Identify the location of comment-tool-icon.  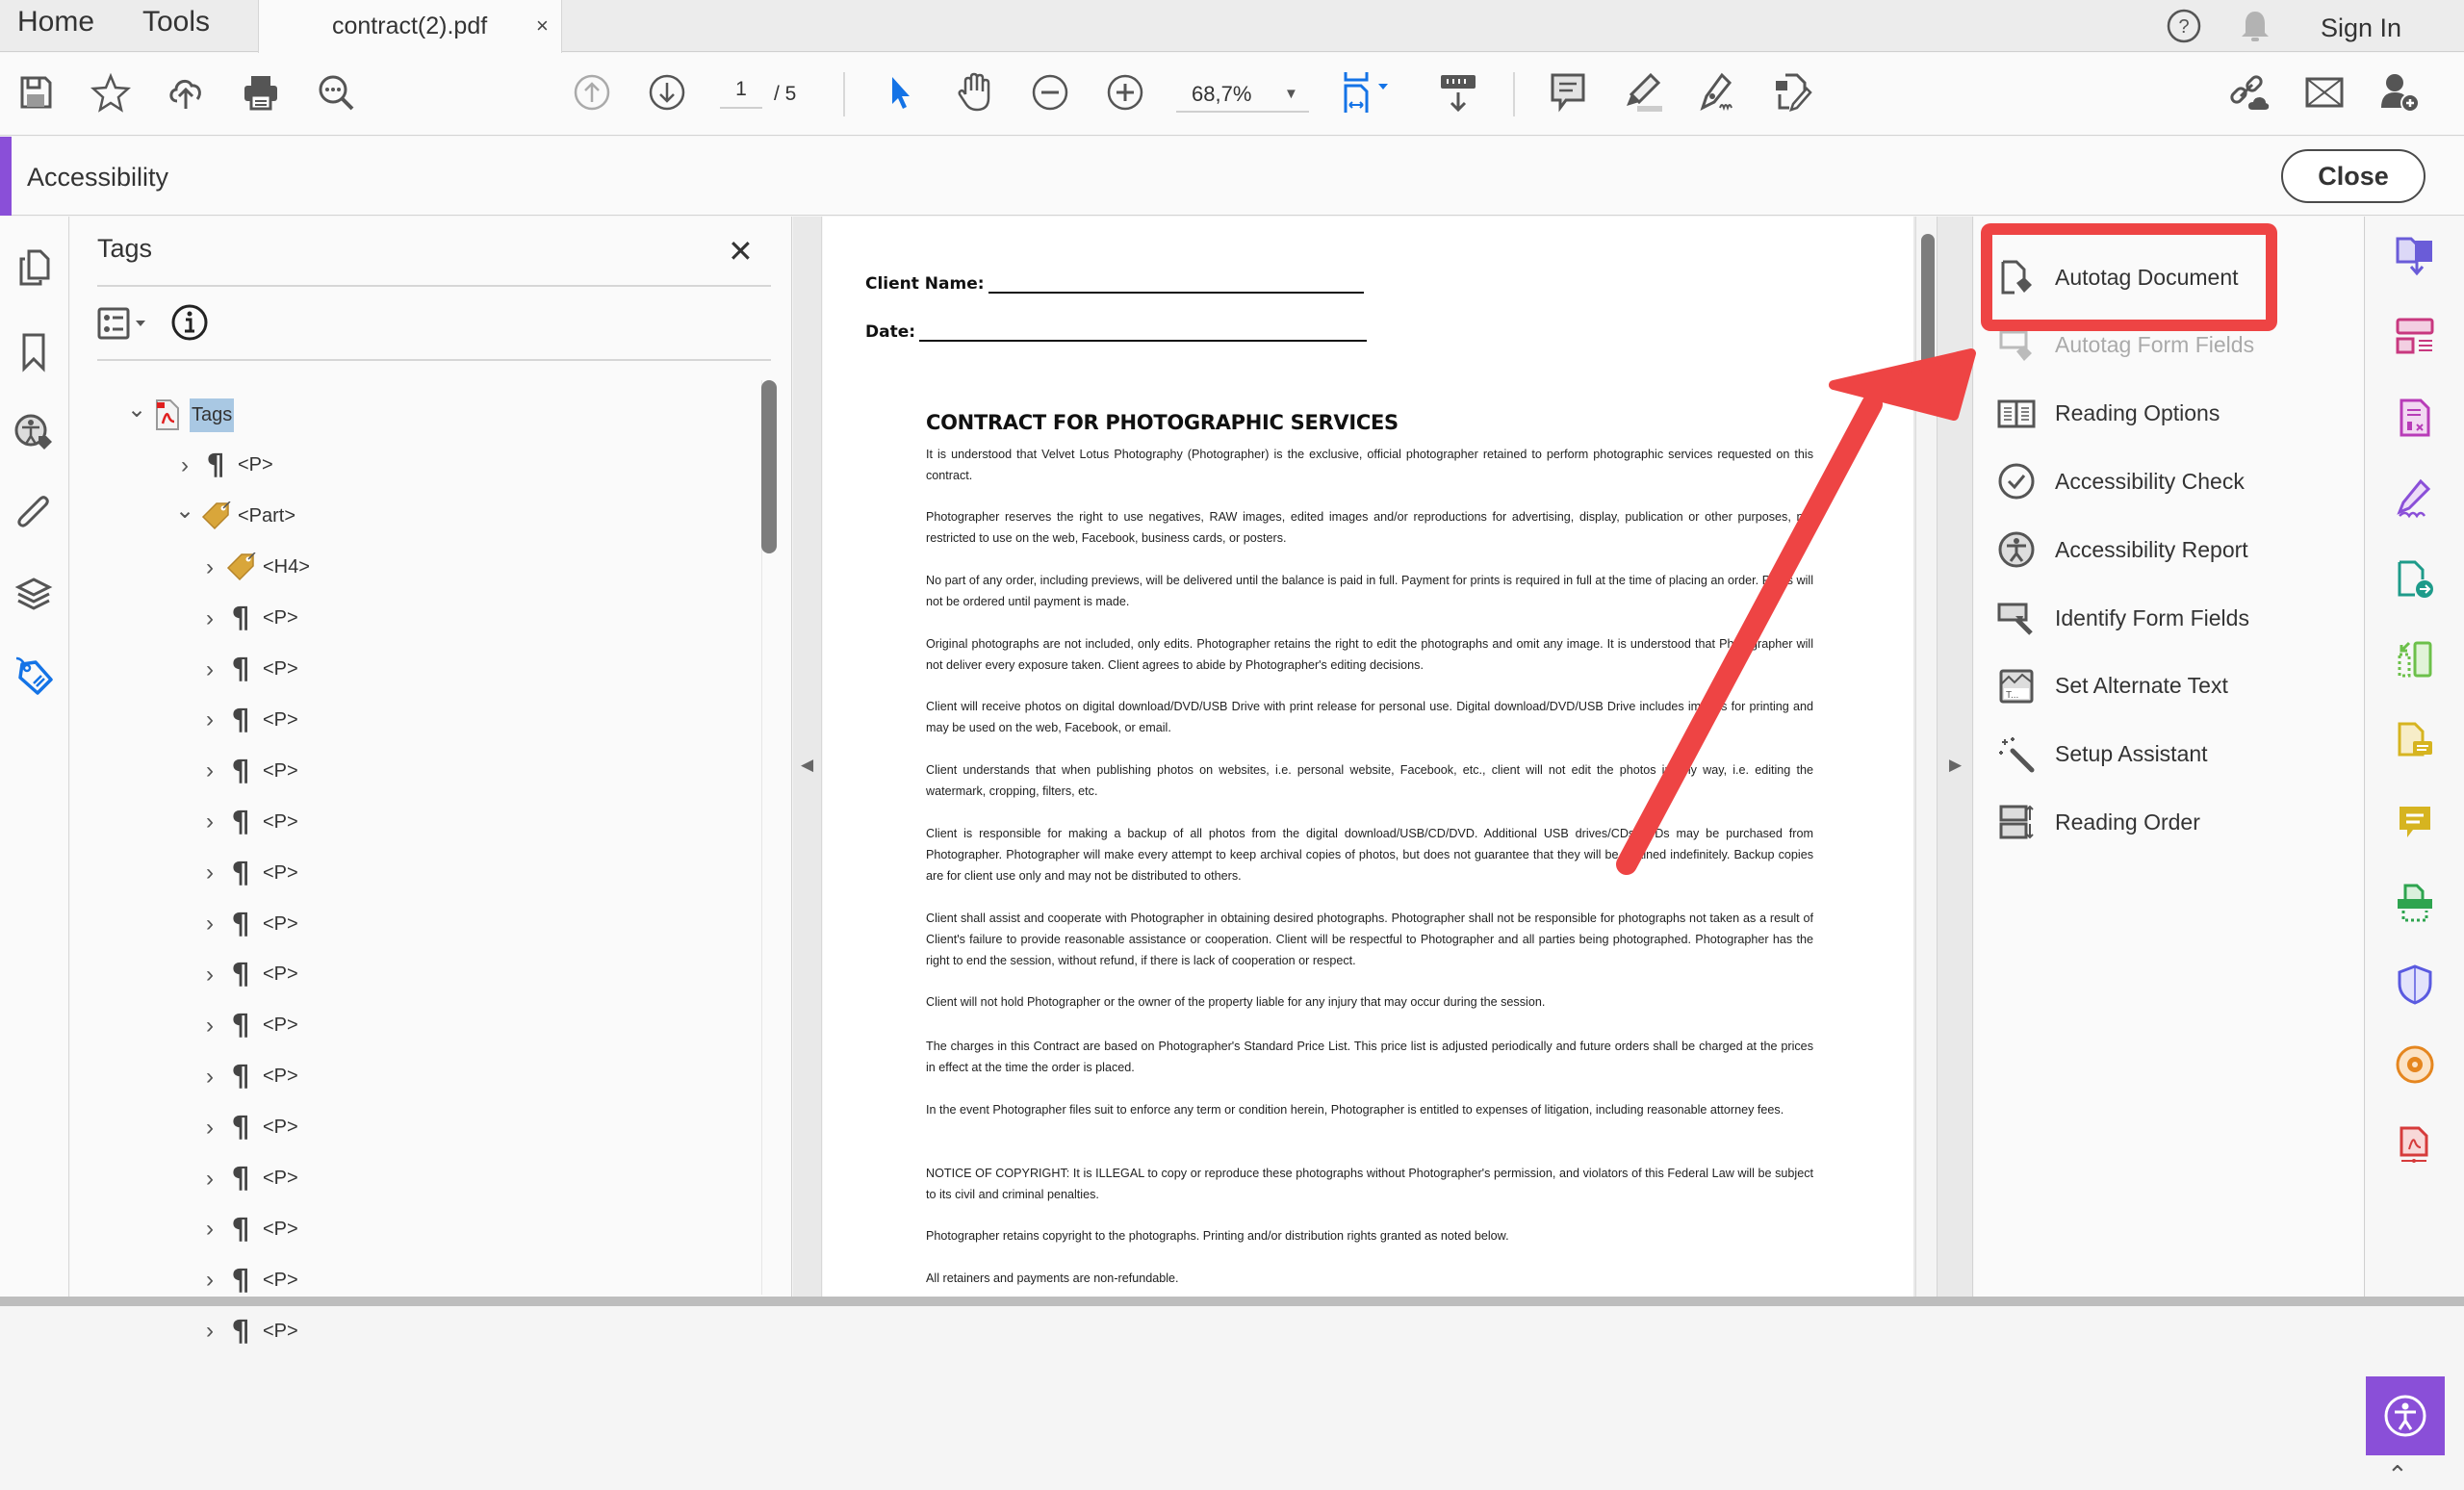
(2415, 822).